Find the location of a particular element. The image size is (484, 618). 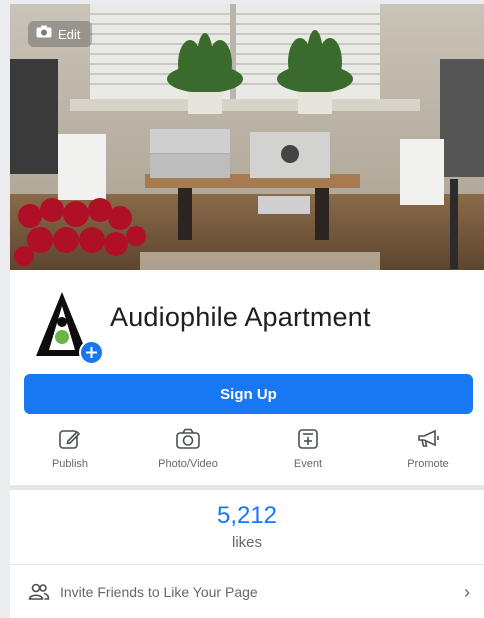

add-photo-icon is located at coordinates (91, 352).